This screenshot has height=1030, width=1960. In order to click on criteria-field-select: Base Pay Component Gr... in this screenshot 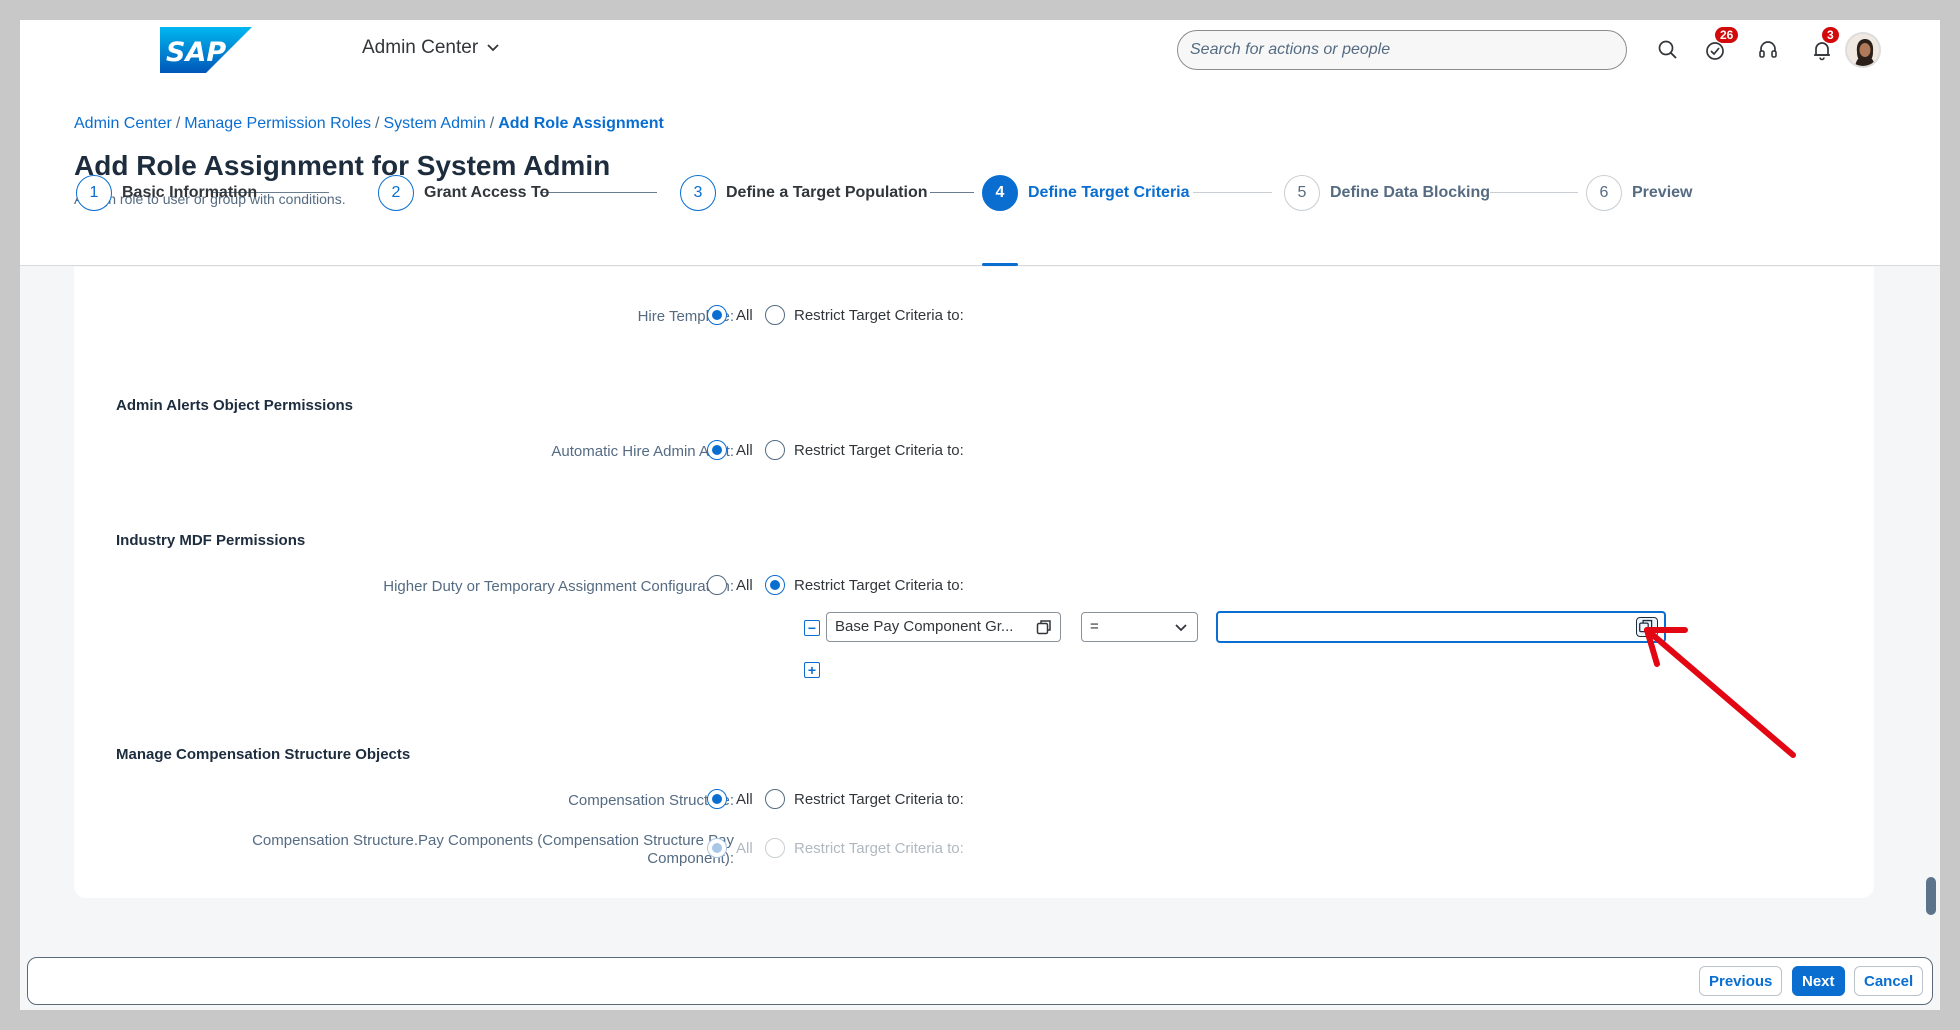, I will do `click(943, 627)`.